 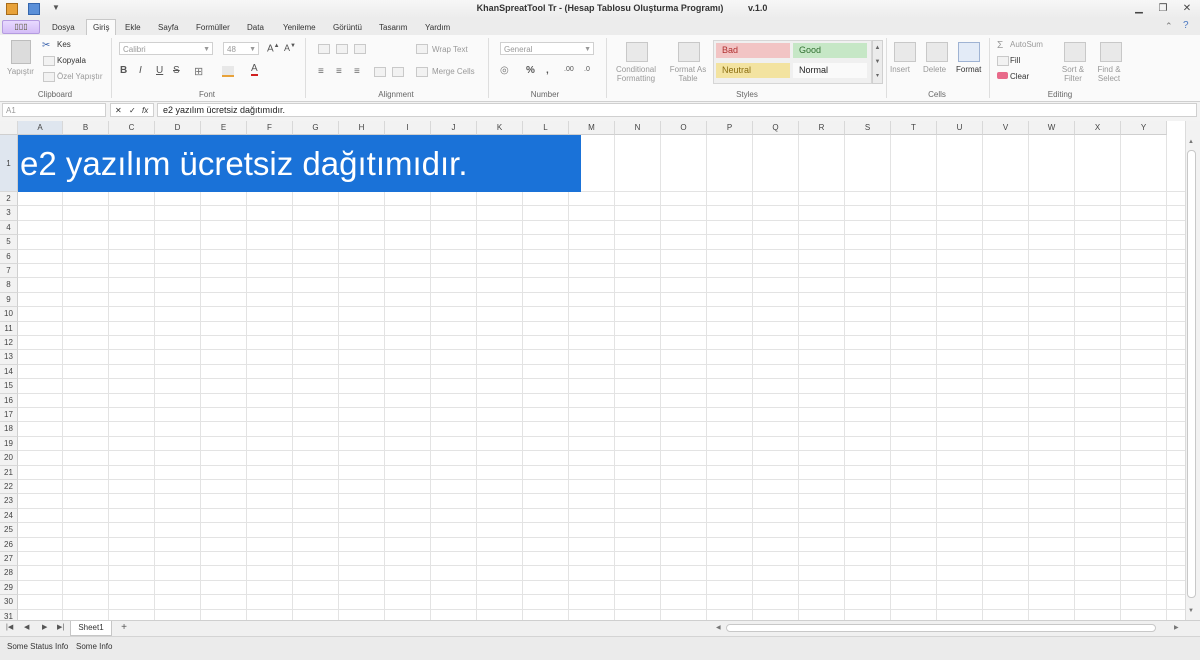 I want to click on font-family-select: Calibri ▼, so click(x=166, y=48).